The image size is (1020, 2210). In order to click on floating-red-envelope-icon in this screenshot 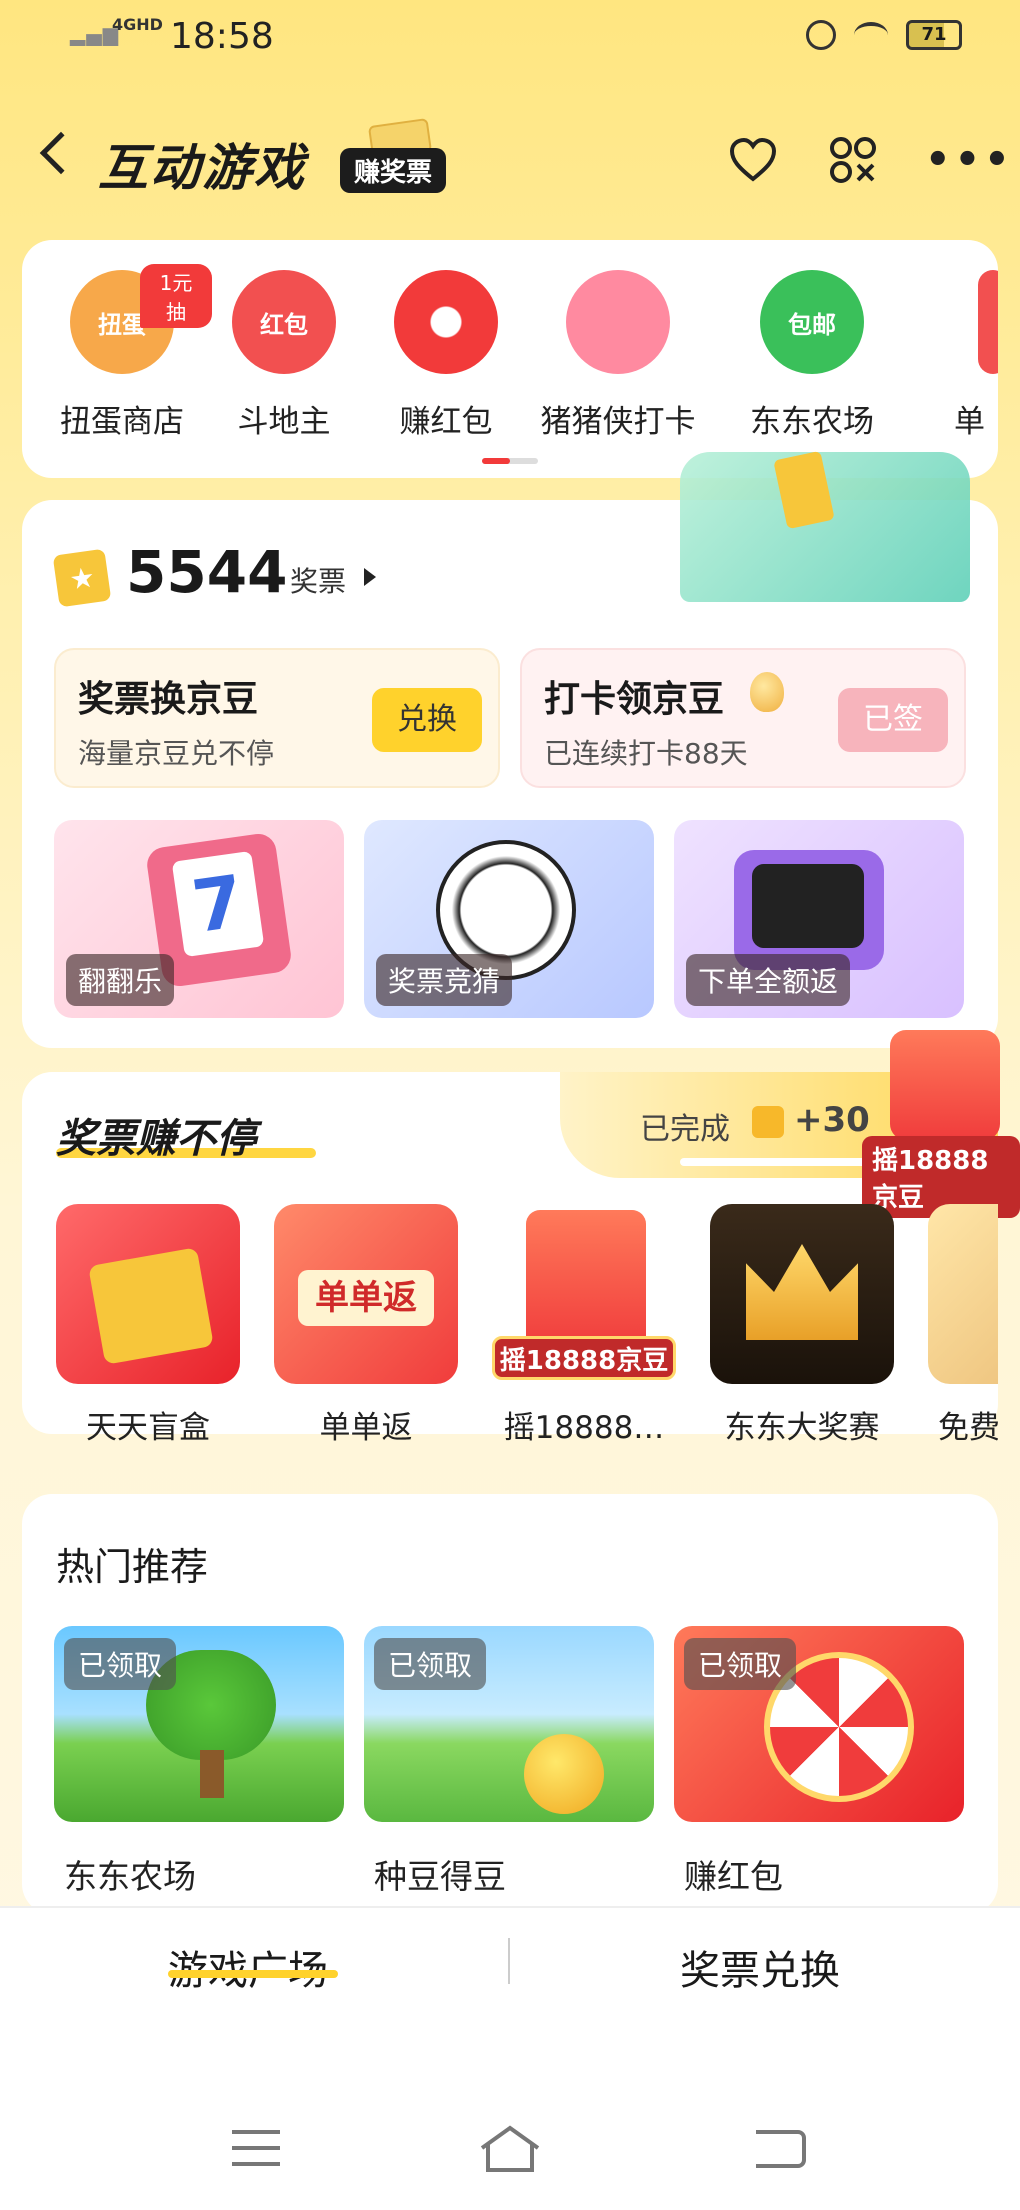, I will do `click(945, 1085)`.